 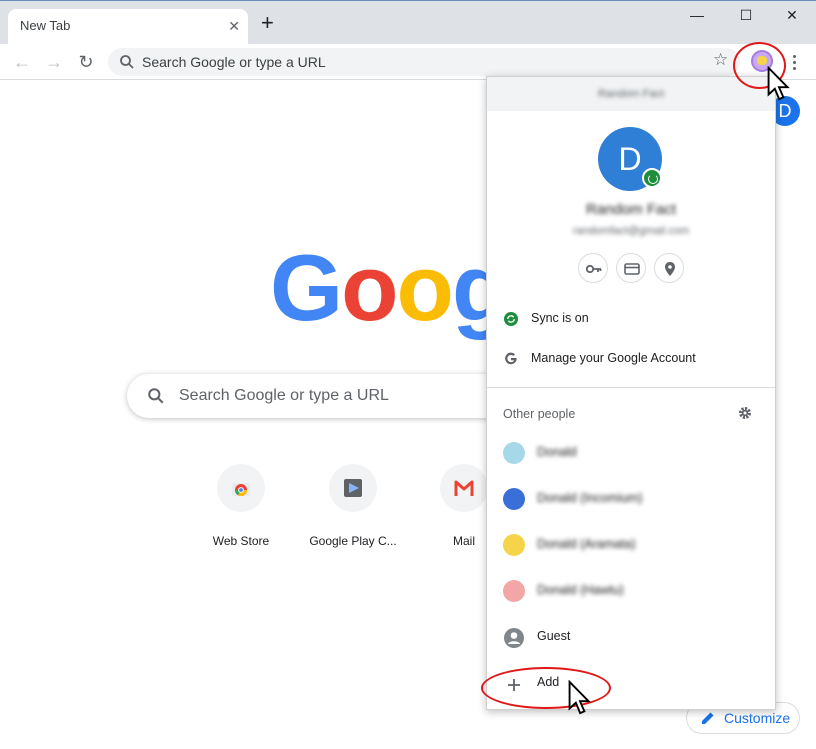 I want to click on guest-person-icon, so click(x=514, y=638).